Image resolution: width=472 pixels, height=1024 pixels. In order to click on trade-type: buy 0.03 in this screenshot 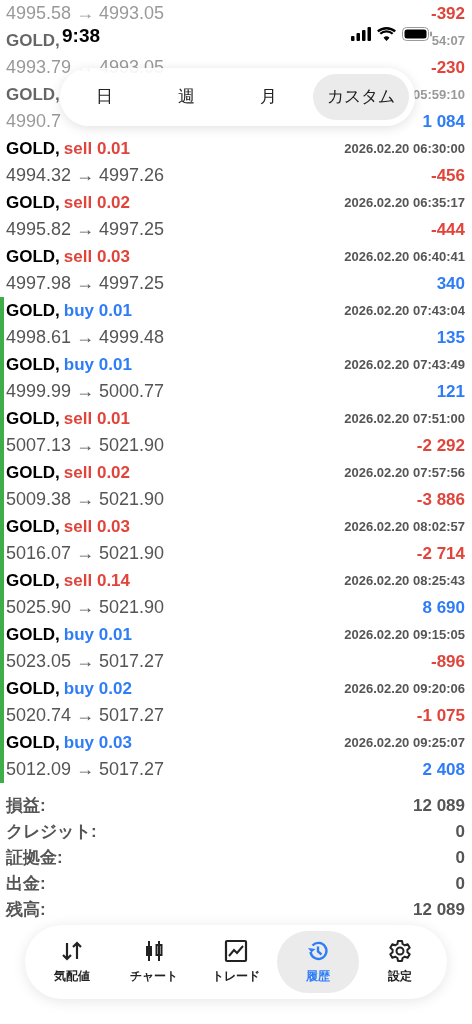, I will do `click(97, 742)`.